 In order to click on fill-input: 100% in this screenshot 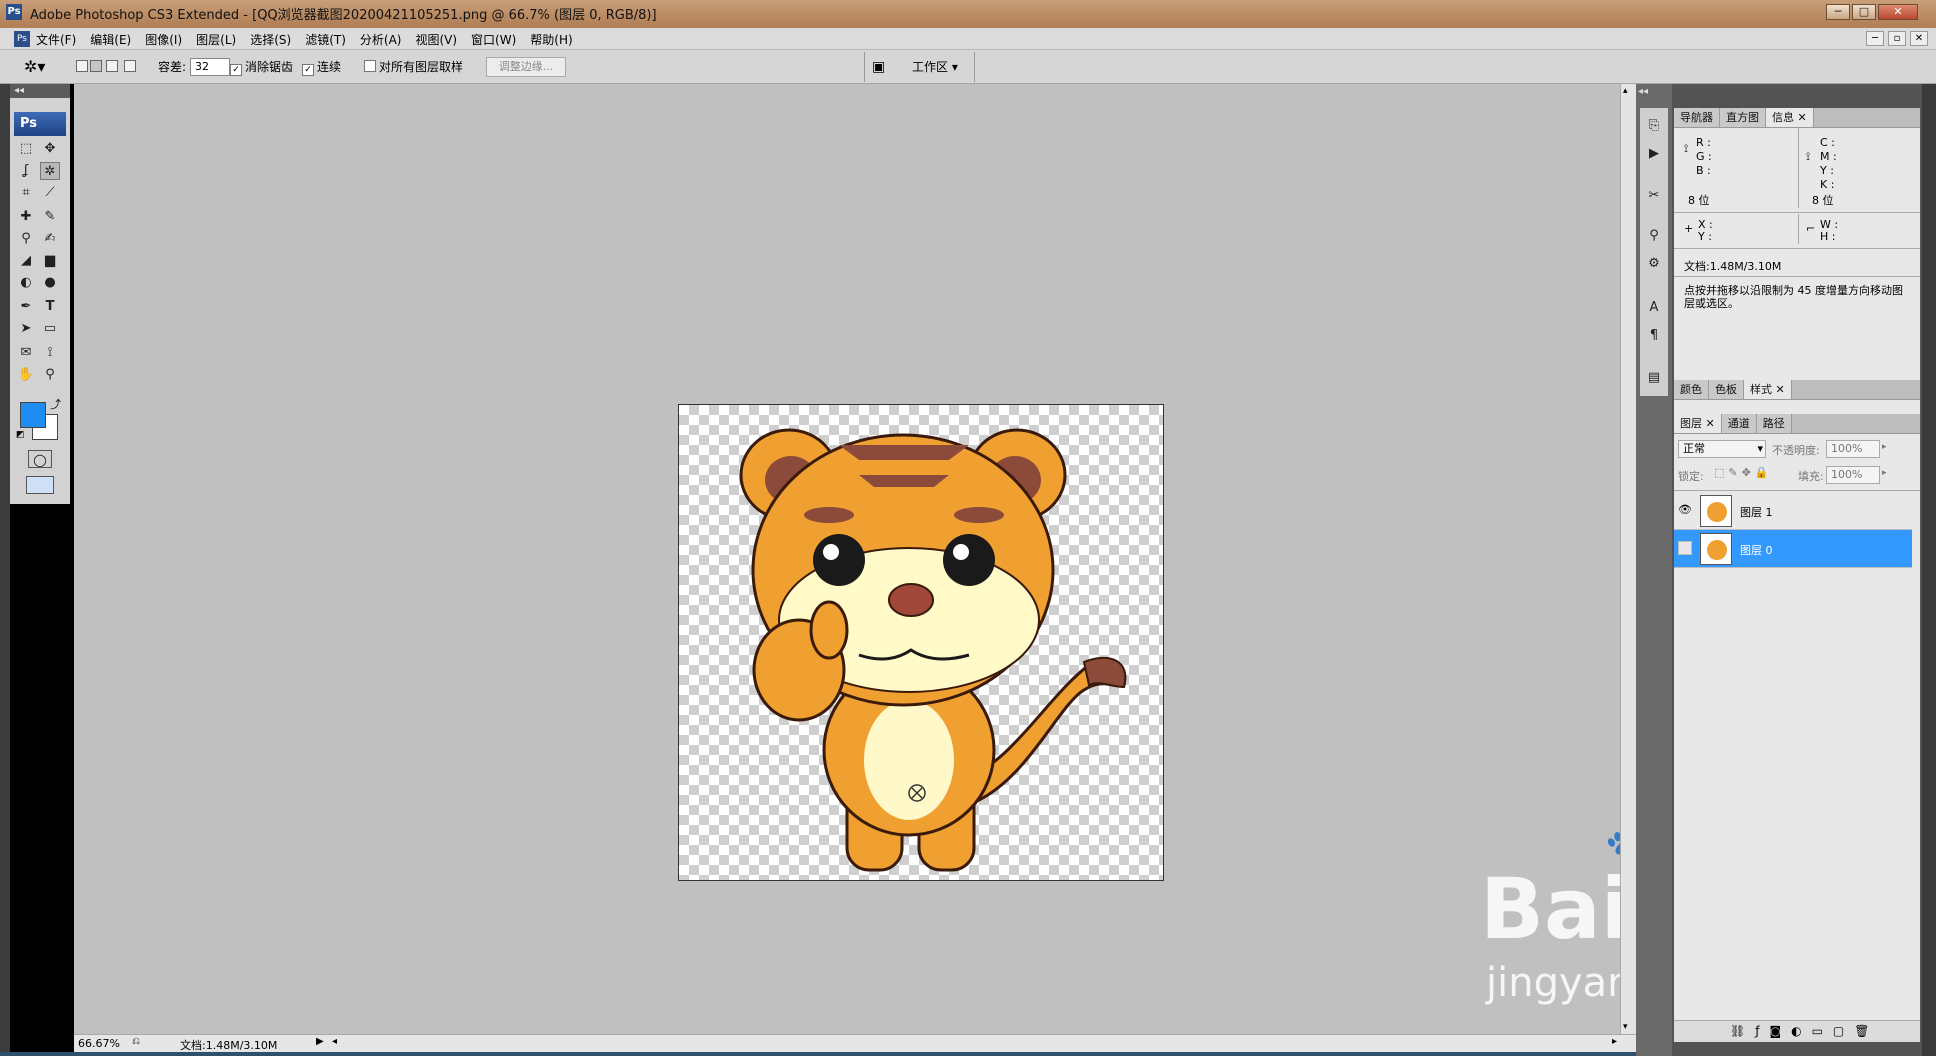, I will do `click(1853, 475)`.